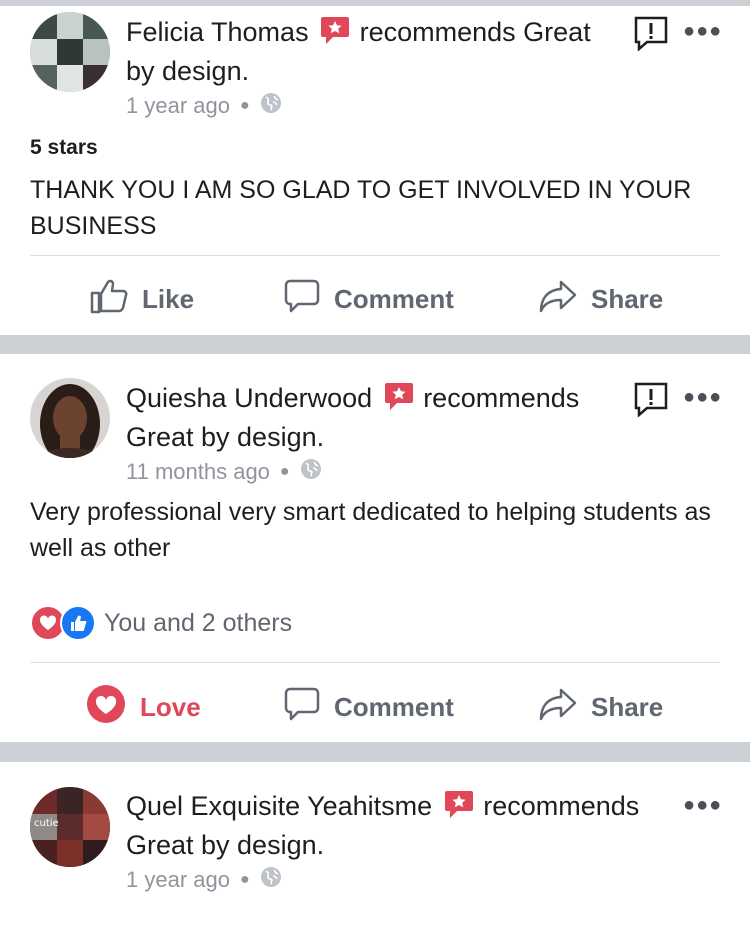 The width and height of the screenshot is (750, 928). I want to click on avatar-caption: cutie, so click(46, 823).